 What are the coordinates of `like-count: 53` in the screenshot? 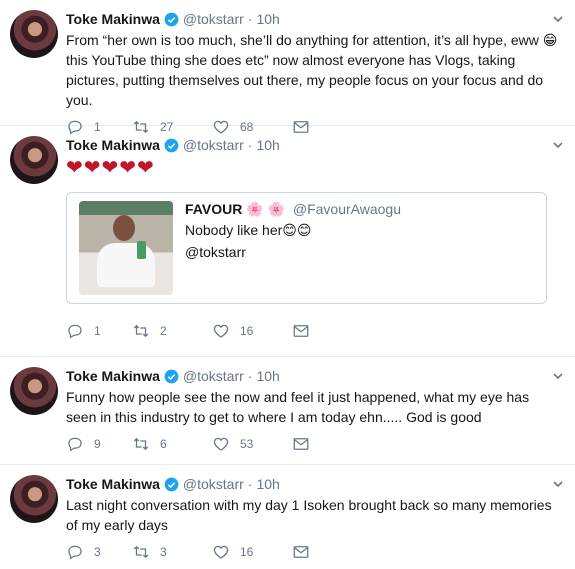 It's located at (247, 444).